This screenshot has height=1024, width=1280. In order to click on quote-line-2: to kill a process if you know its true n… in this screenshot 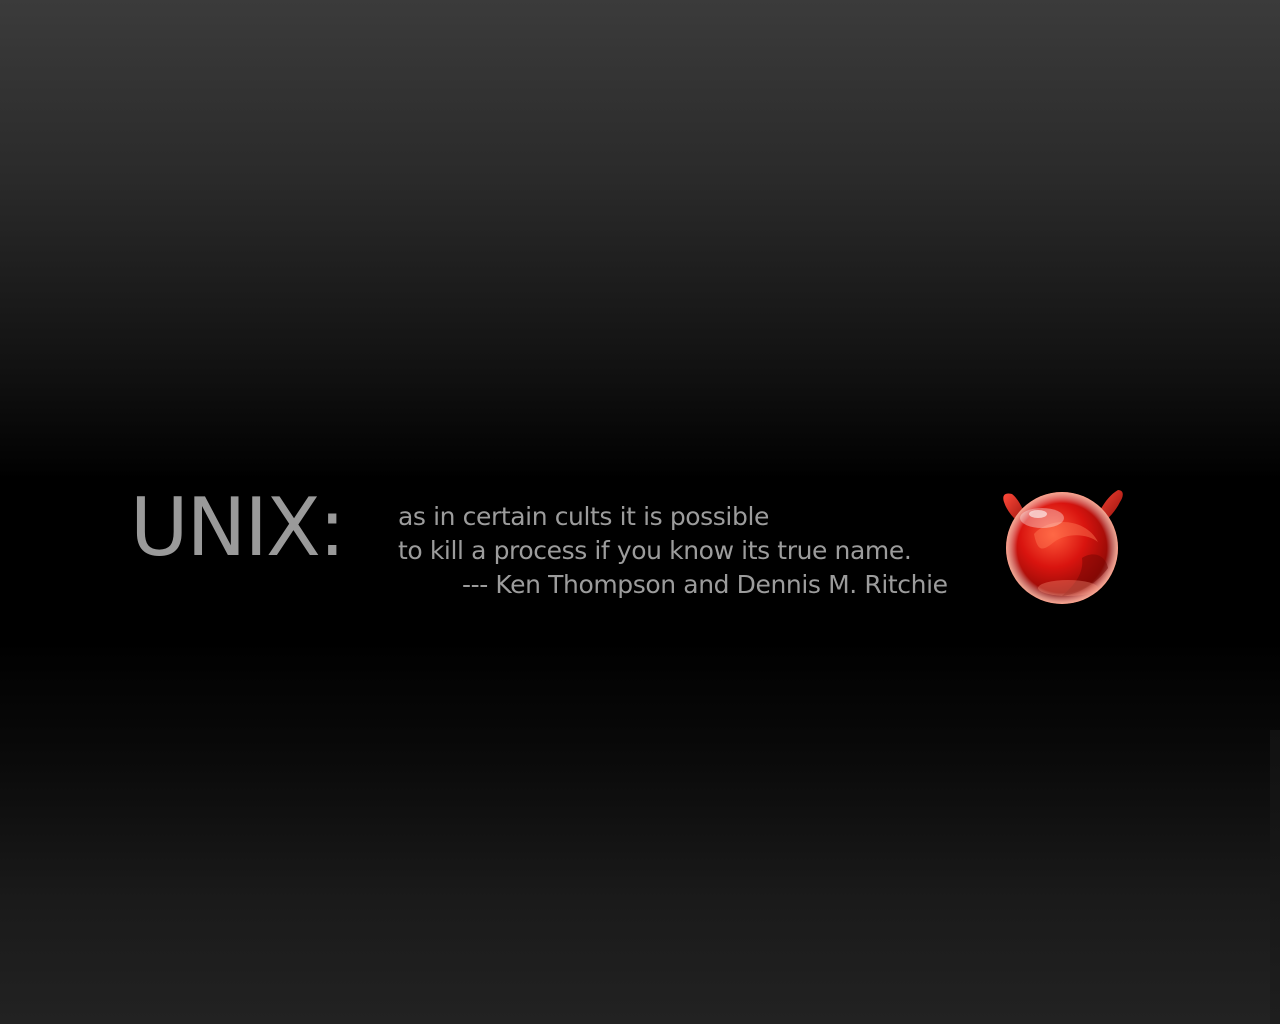, I will do `click(655, 550)`.